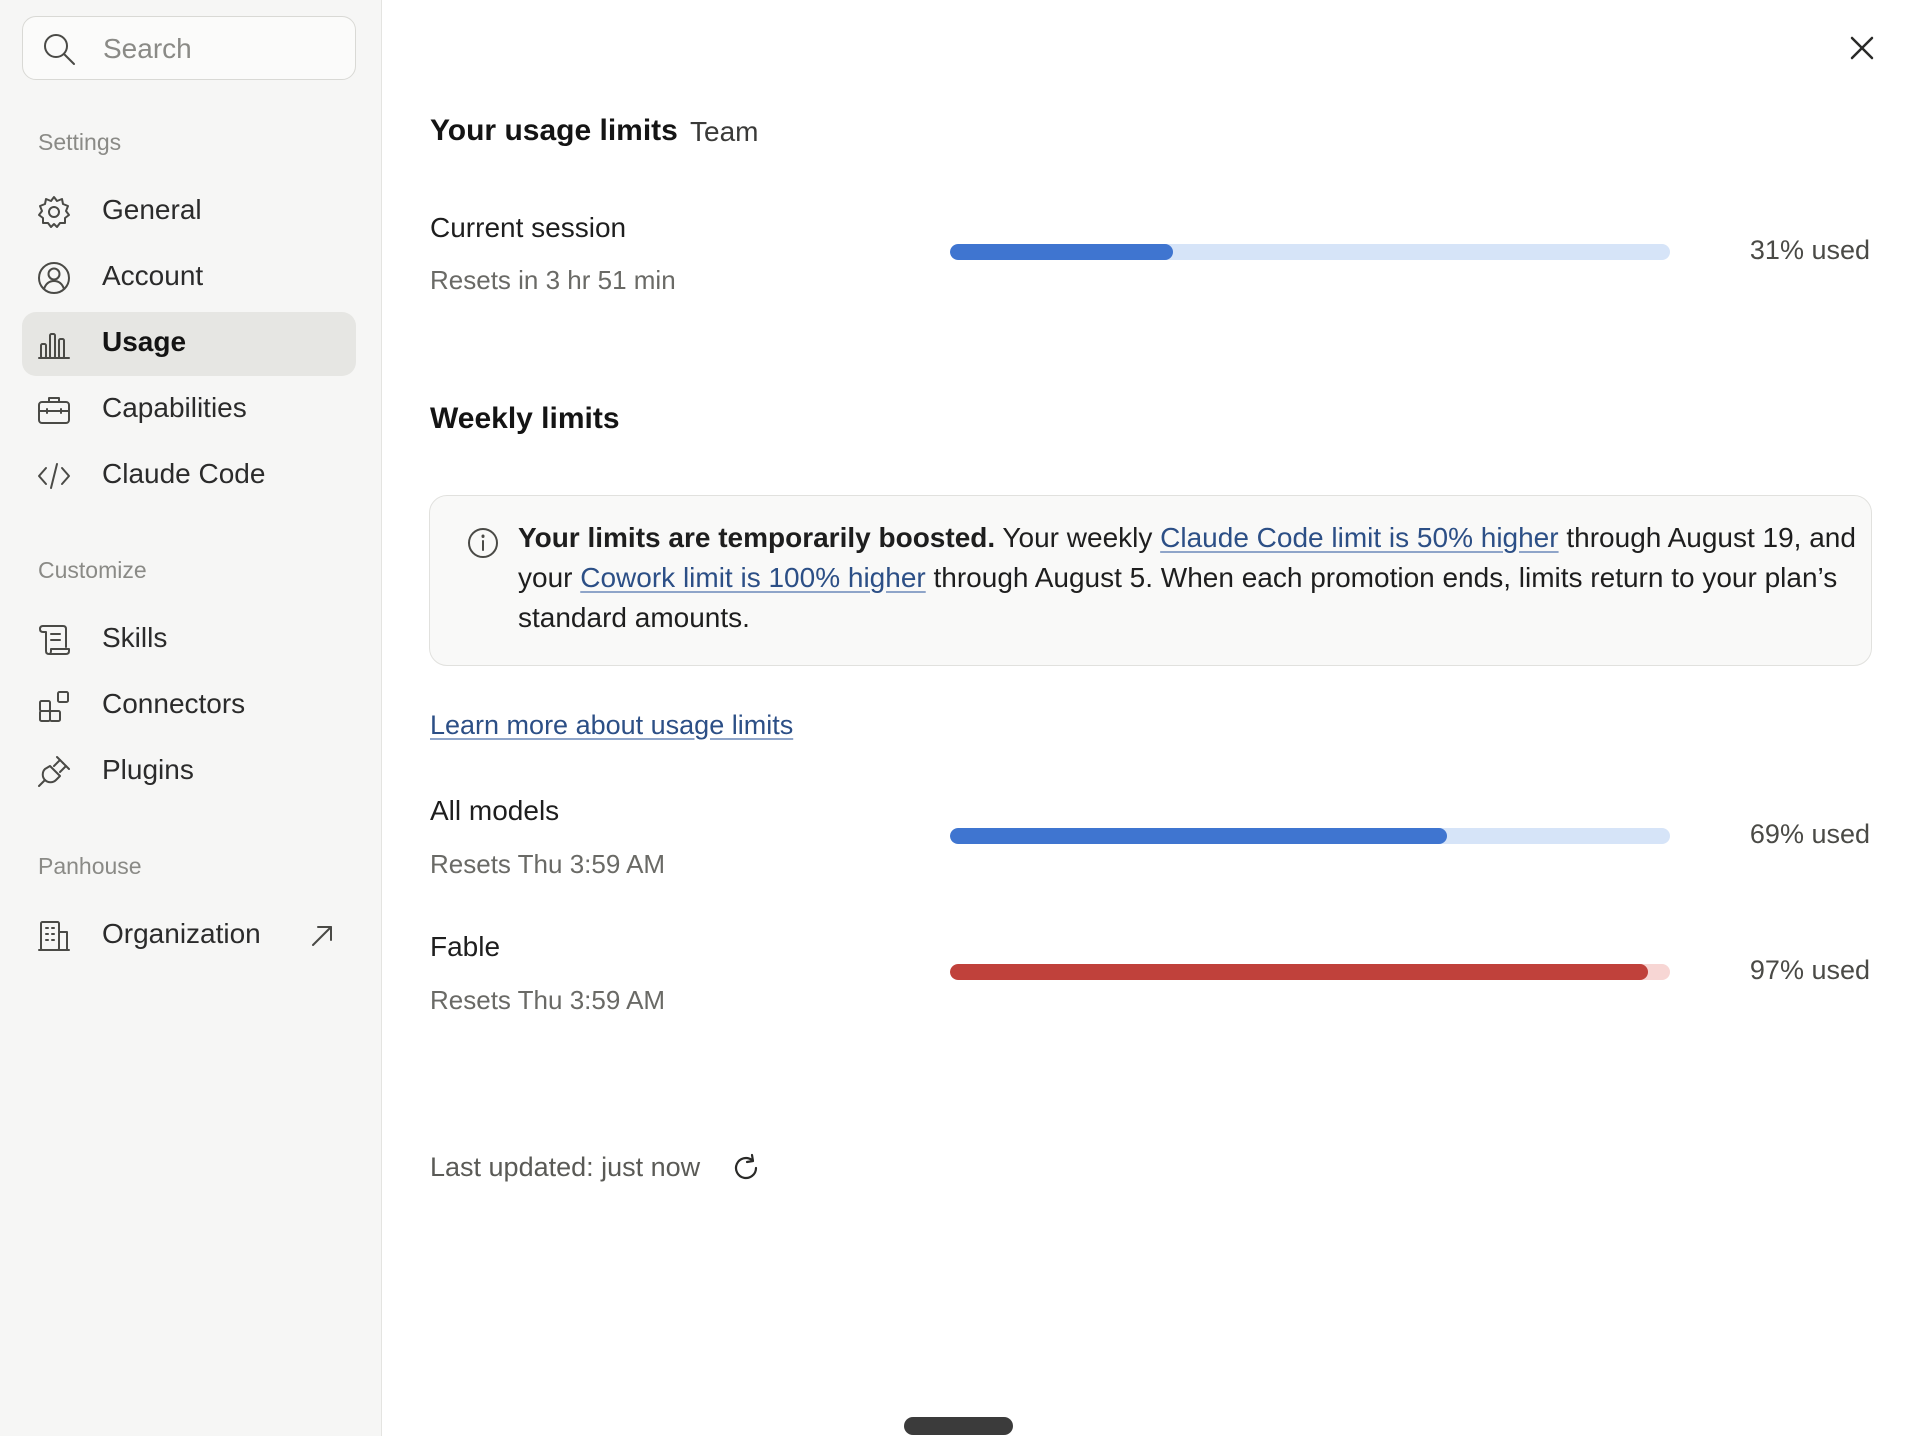 The image size is (1916, 1436). I want to click on code-icon, so click(54, 476).